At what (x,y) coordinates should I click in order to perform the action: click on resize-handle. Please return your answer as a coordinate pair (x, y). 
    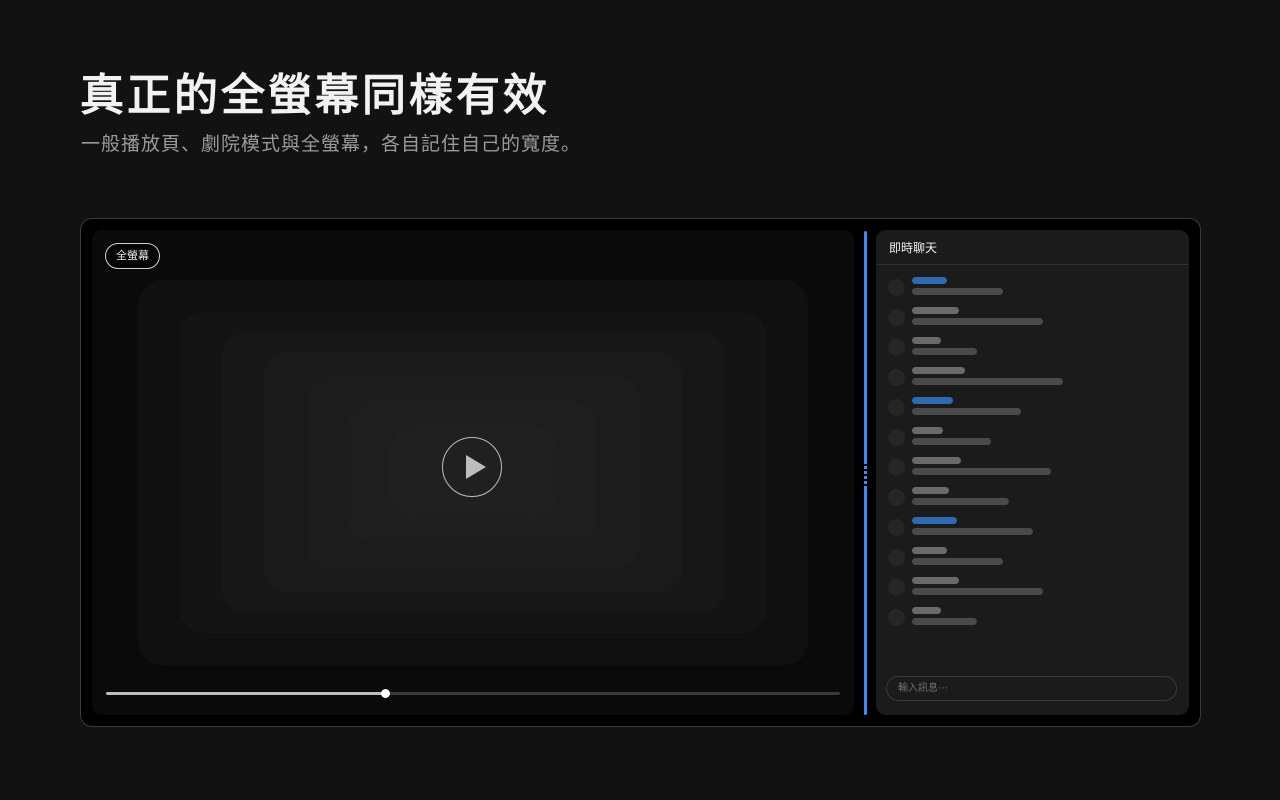
    Looking at the image, I should click on (865, 473).